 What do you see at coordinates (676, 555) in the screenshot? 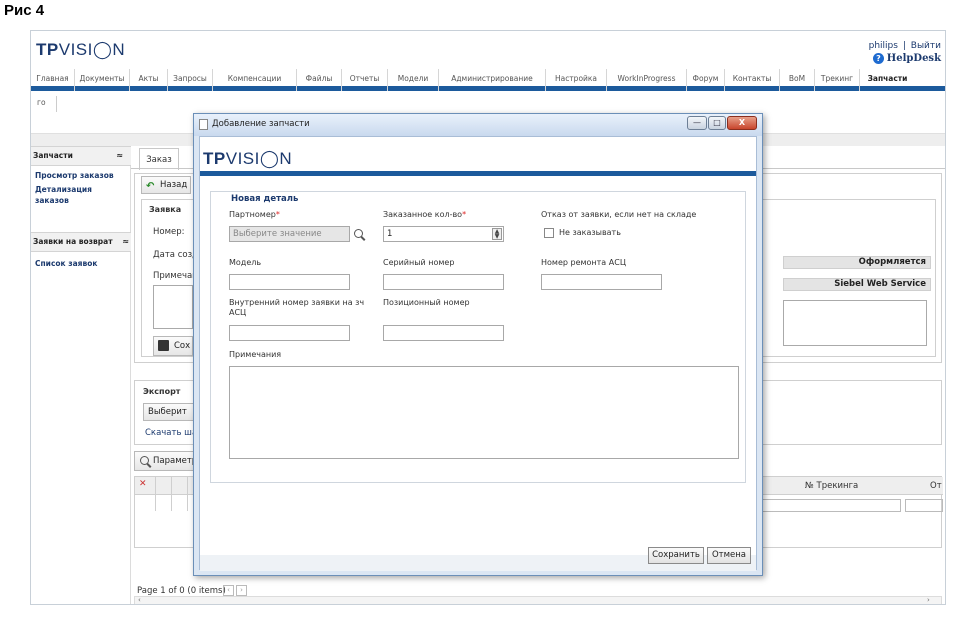
I see `save-button: Сохранить` at bounding box center [676, 555].